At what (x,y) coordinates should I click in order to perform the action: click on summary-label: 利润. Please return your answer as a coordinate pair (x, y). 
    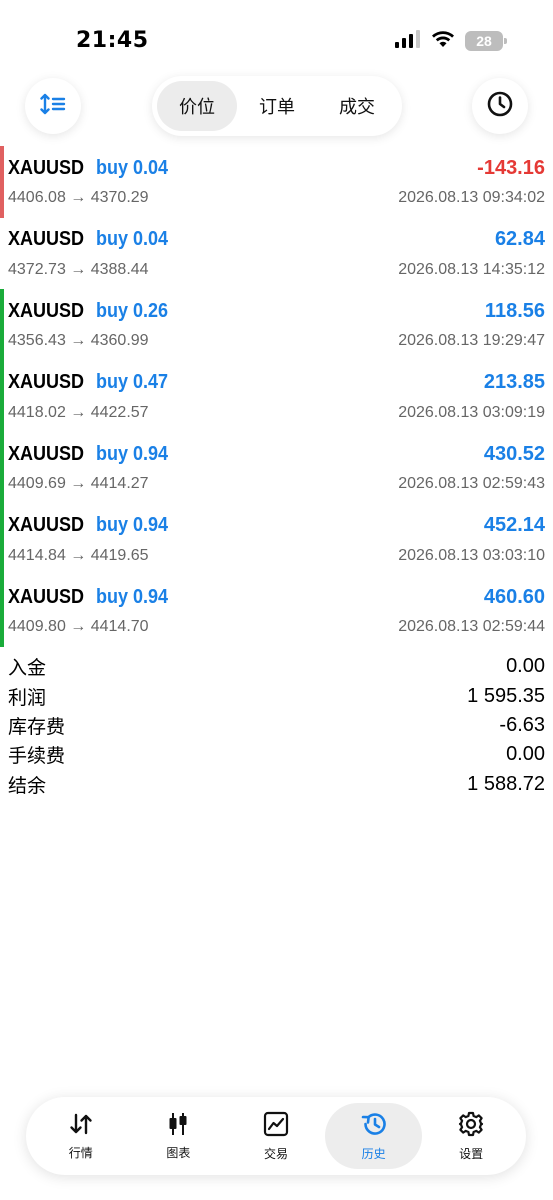
    Looking at the image, I should click on (27, 697).